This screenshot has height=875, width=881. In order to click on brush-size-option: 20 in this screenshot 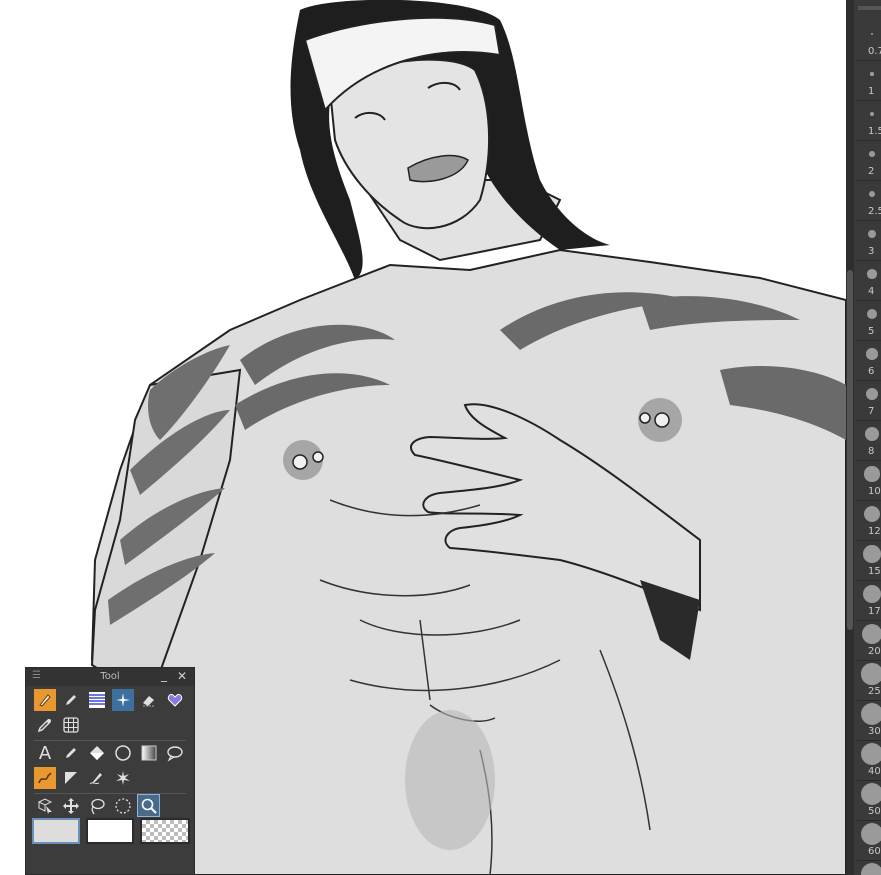, I will do `click(868, 641)`.